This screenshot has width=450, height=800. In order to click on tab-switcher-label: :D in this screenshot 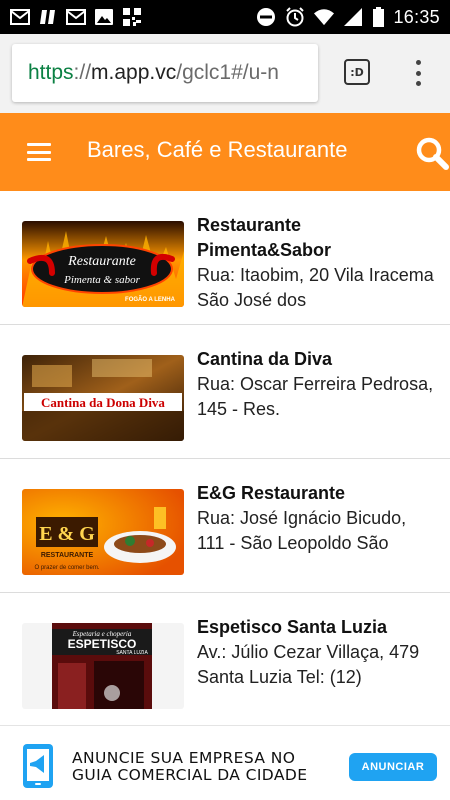, I will do `click(357, 72)`.